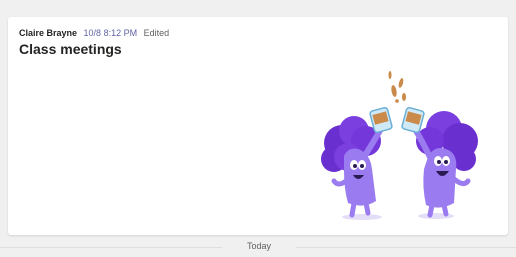  Describe the element at coordinates (111, 33) in the screenshot. I see `message-timestamp: 10/8 8:12 PM` at that location.